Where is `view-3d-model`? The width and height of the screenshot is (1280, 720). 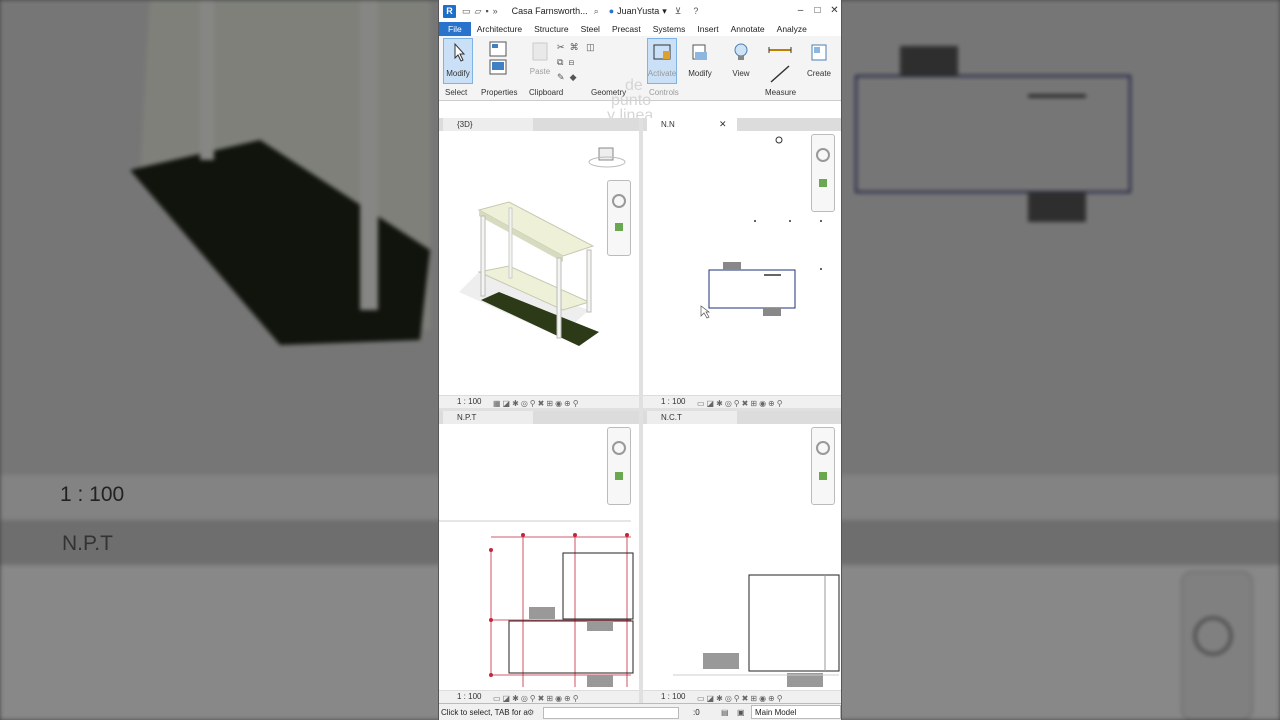 view-3d-model is located at coordinates (542, 246).